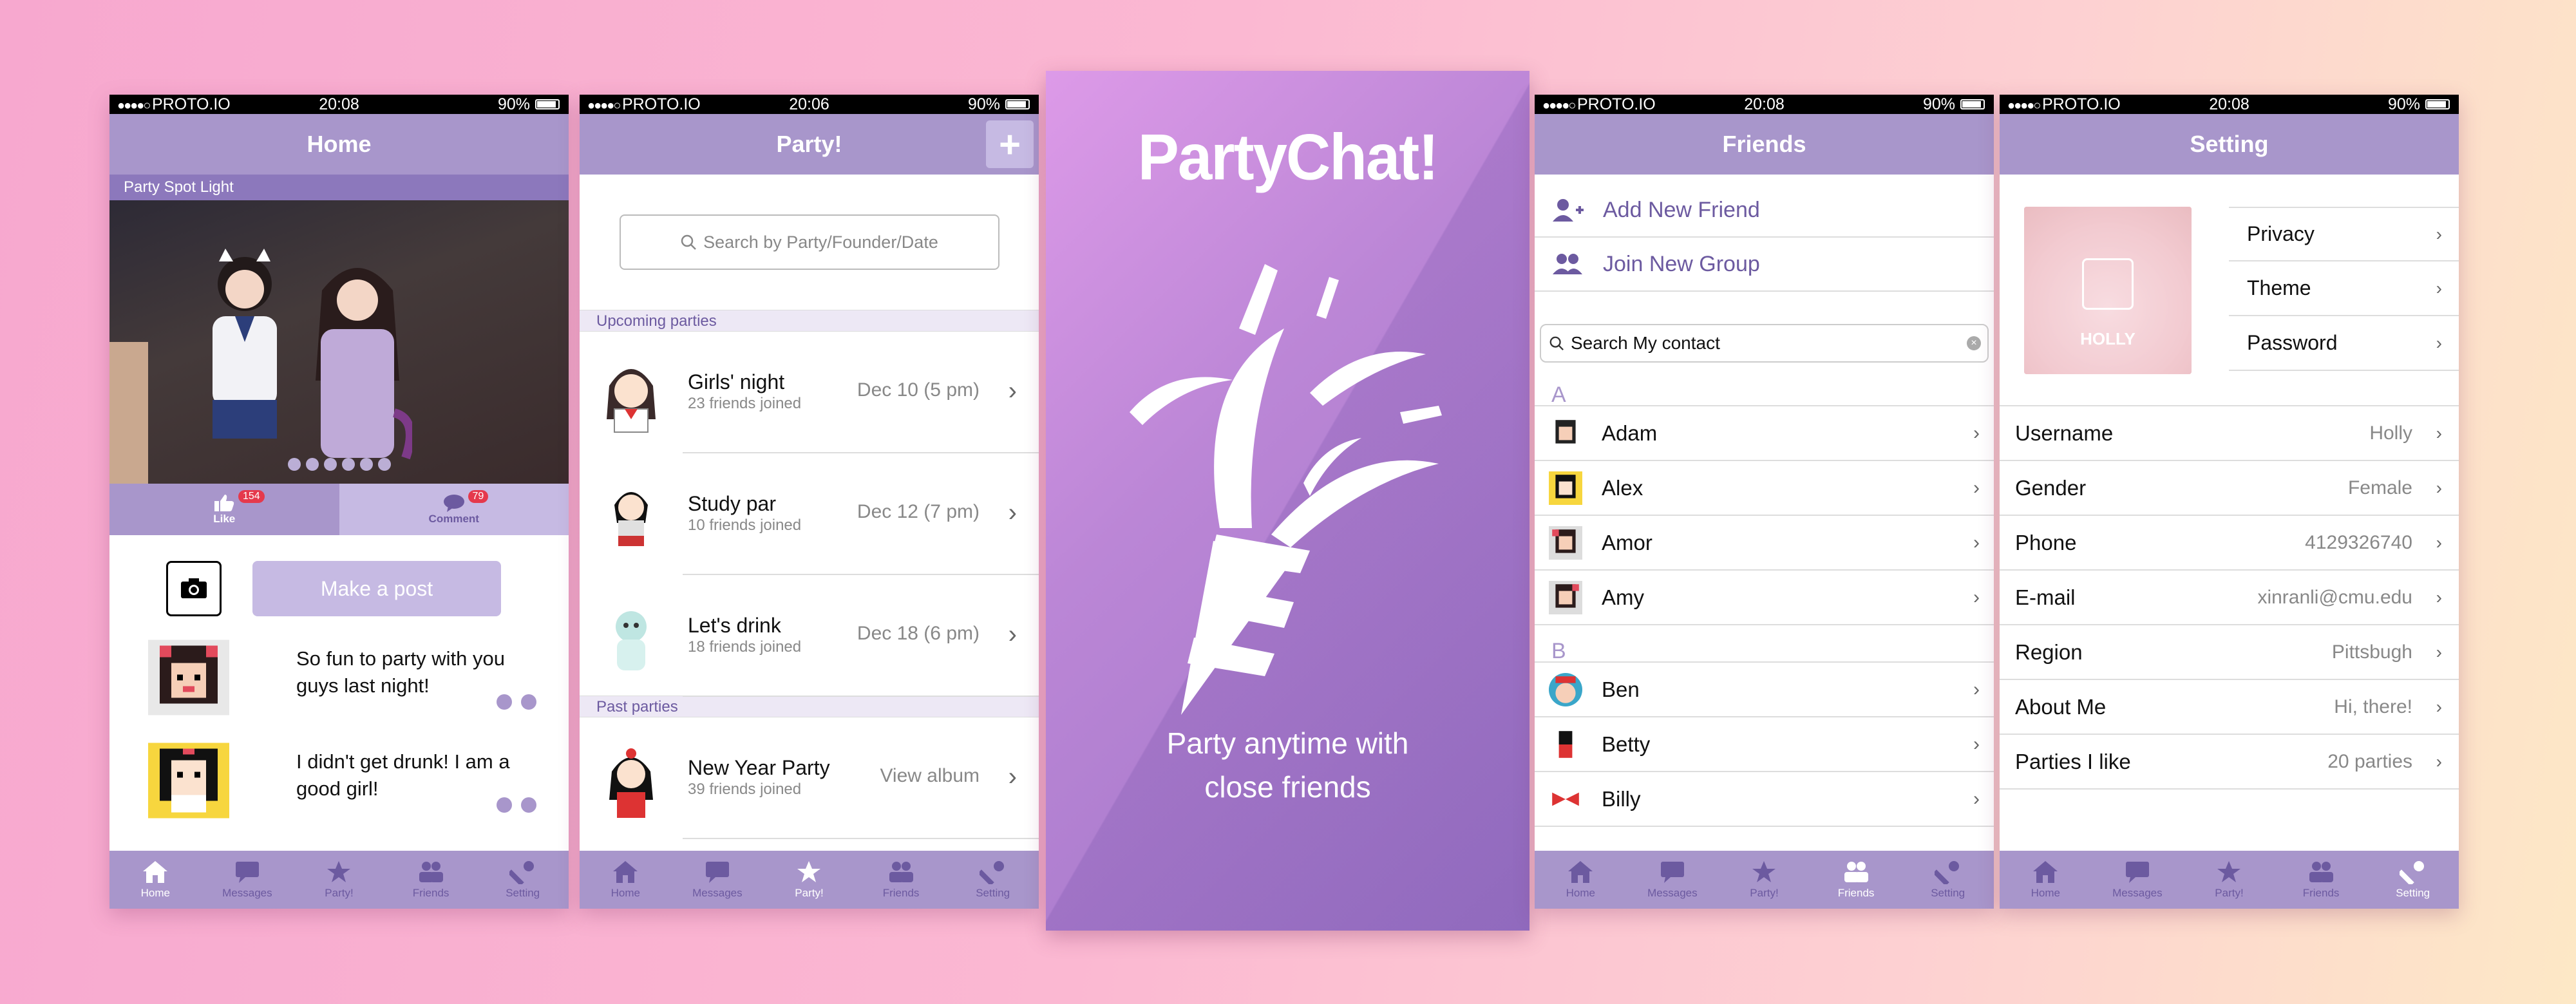  I want to click on comment-button: 79 Comment, so click(454, 509).